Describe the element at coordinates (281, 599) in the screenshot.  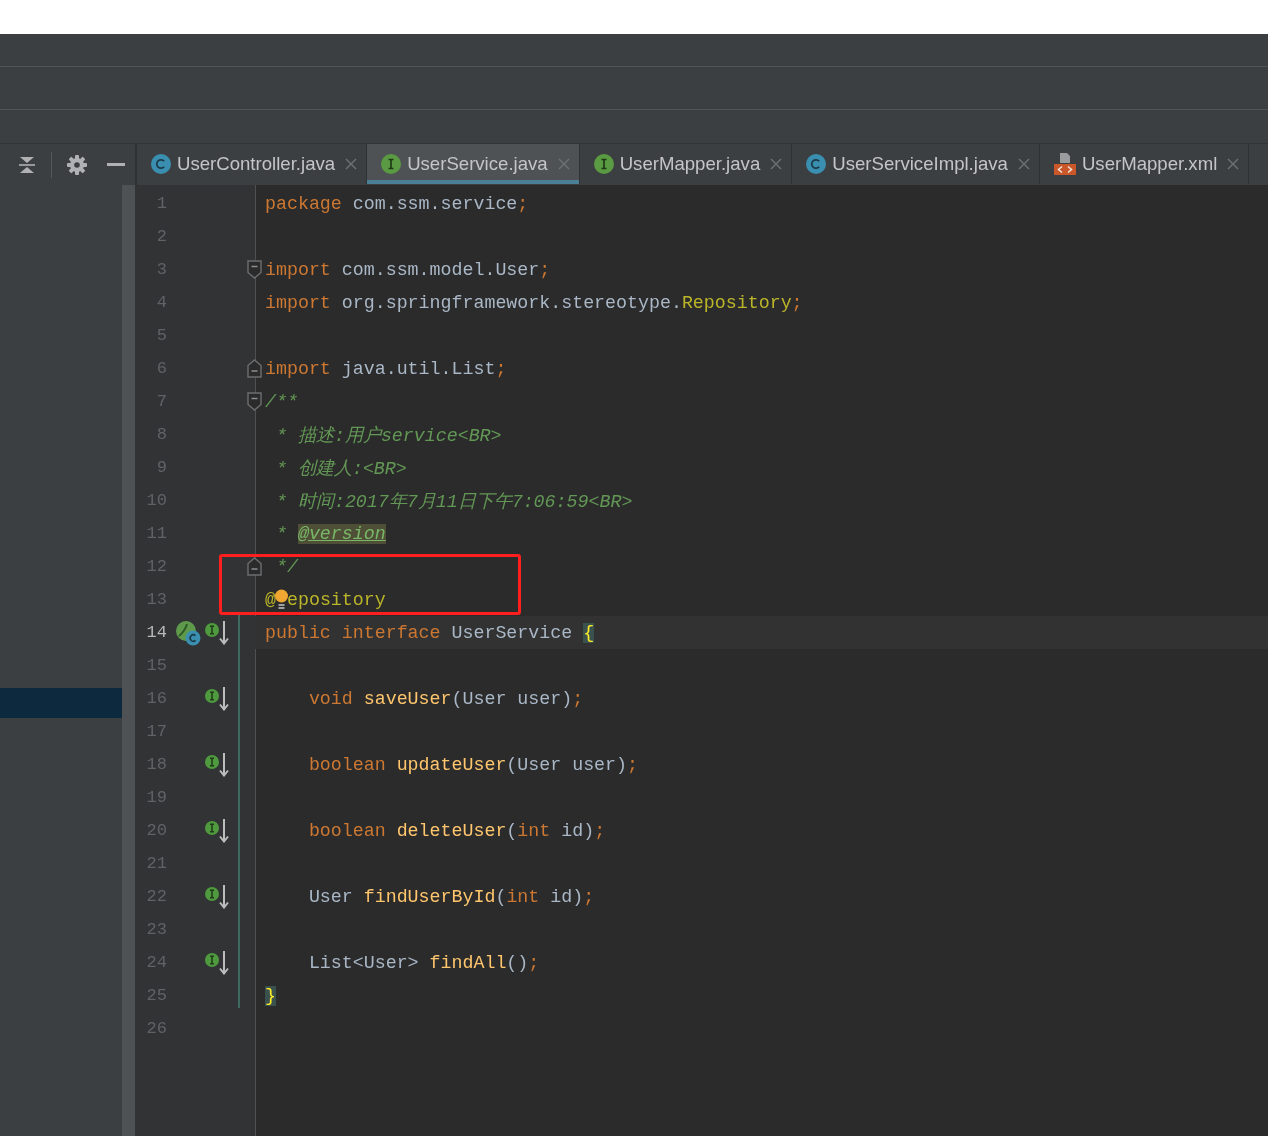
I see `lightbulb-icon` at that location.